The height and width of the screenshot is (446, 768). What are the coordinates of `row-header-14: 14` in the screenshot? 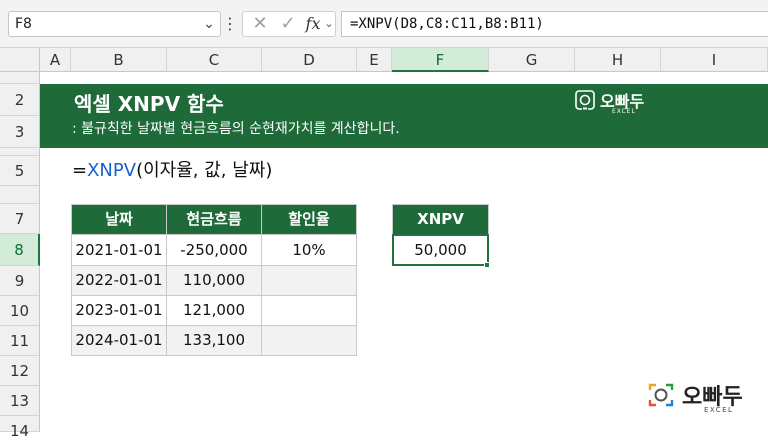 It's located at (20, 428).